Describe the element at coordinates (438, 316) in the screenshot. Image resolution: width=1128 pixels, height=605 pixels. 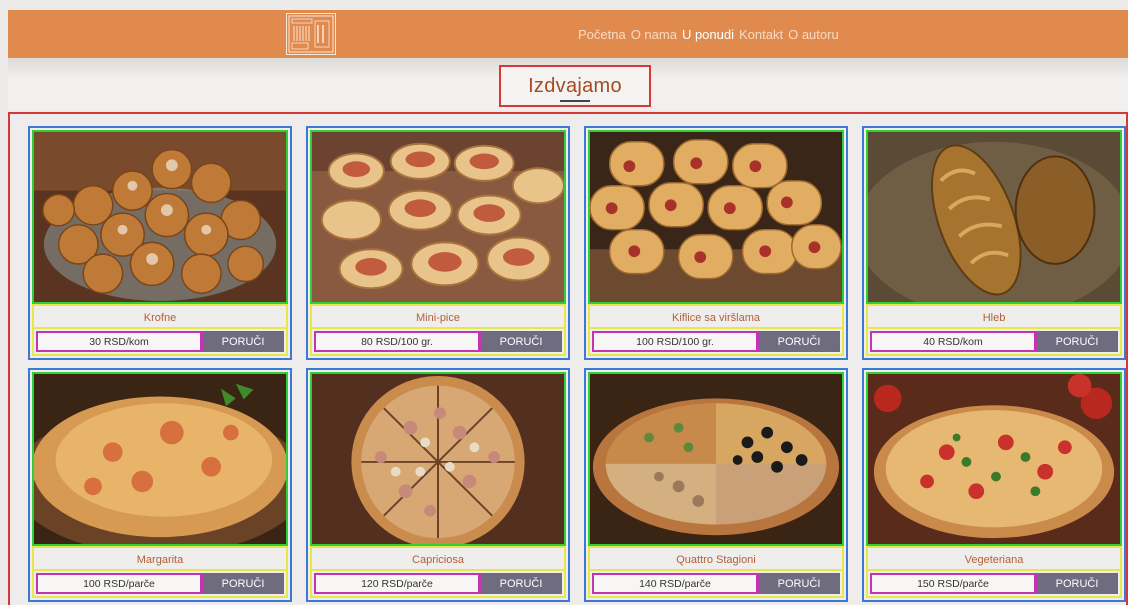
I see `product-name: Mini-pice` at that location.